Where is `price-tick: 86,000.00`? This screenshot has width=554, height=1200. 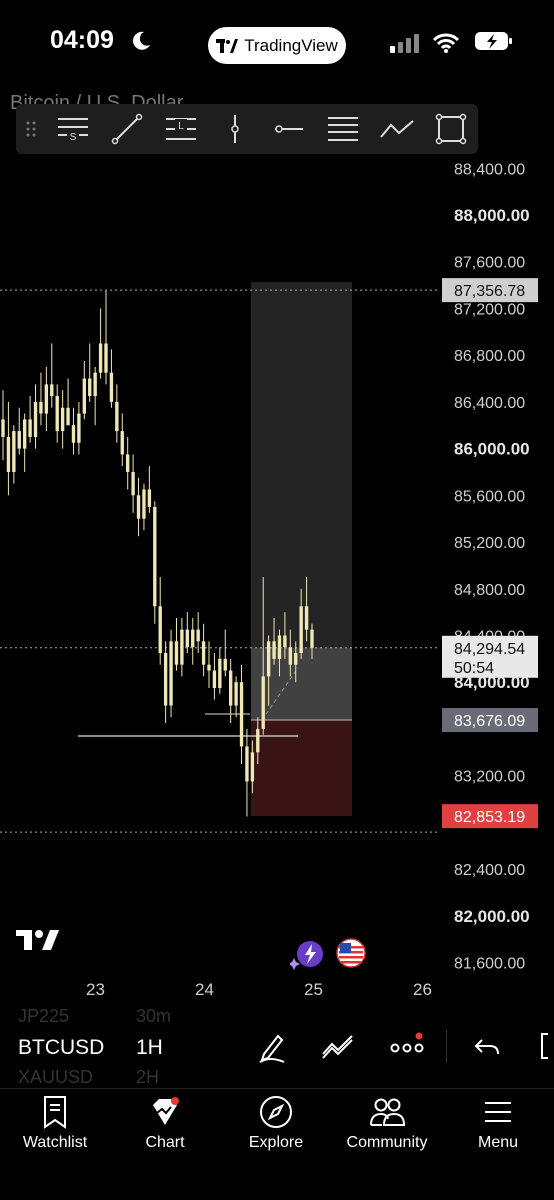 price-tick: 86,000.00 is located at coordinates (492, 449).